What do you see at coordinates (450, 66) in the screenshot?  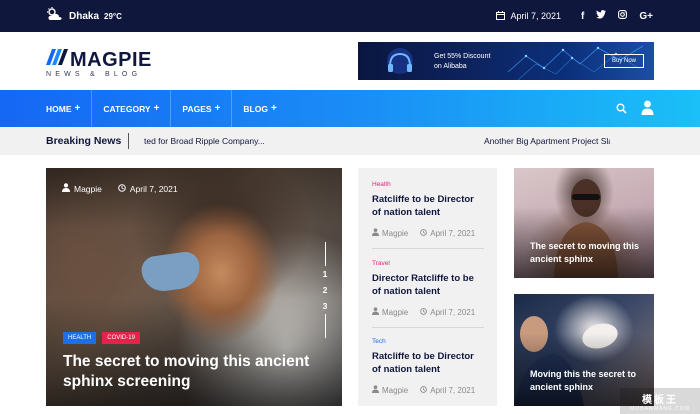 I see `ad-line-2: on Alibaba` at bounding box center [450, 66].